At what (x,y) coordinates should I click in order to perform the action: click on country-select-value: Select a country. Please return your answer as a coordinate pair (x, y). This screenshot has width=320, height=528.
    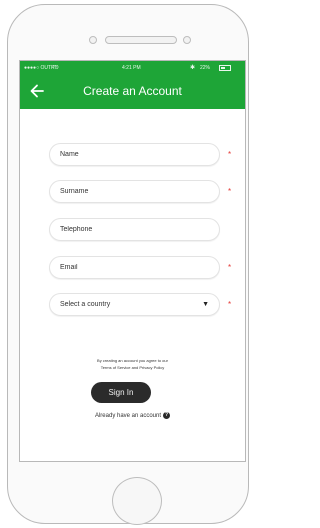
    Looking at the image, I should click on (85, 304).